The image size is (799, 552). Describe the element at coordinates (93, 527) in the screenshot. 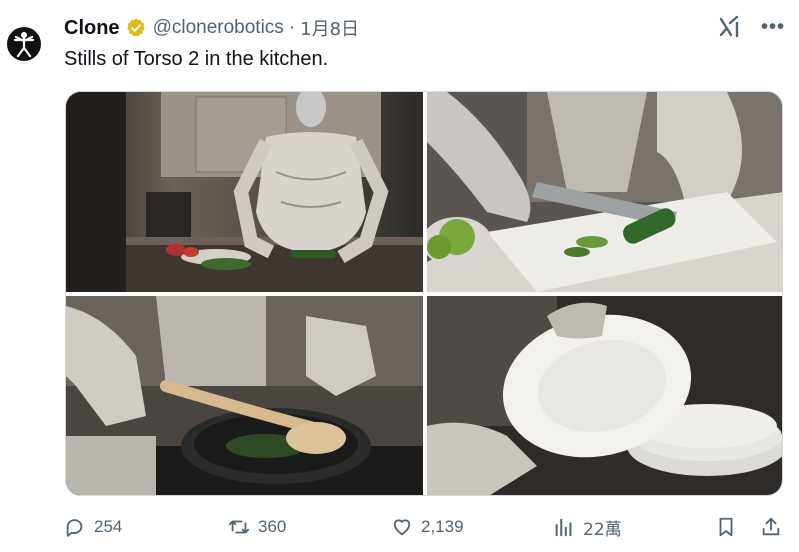

I see `reply-button: 254` at that location.